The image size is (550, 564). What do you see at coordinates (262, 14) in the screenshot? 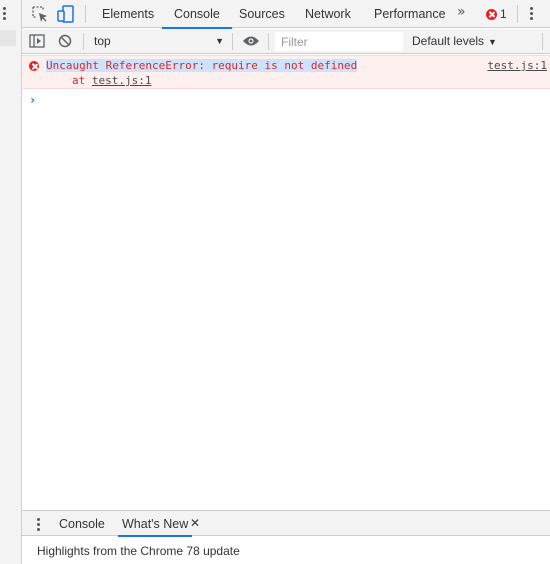
I see `tab-sources: Sources` at bounding box center [262, 14].